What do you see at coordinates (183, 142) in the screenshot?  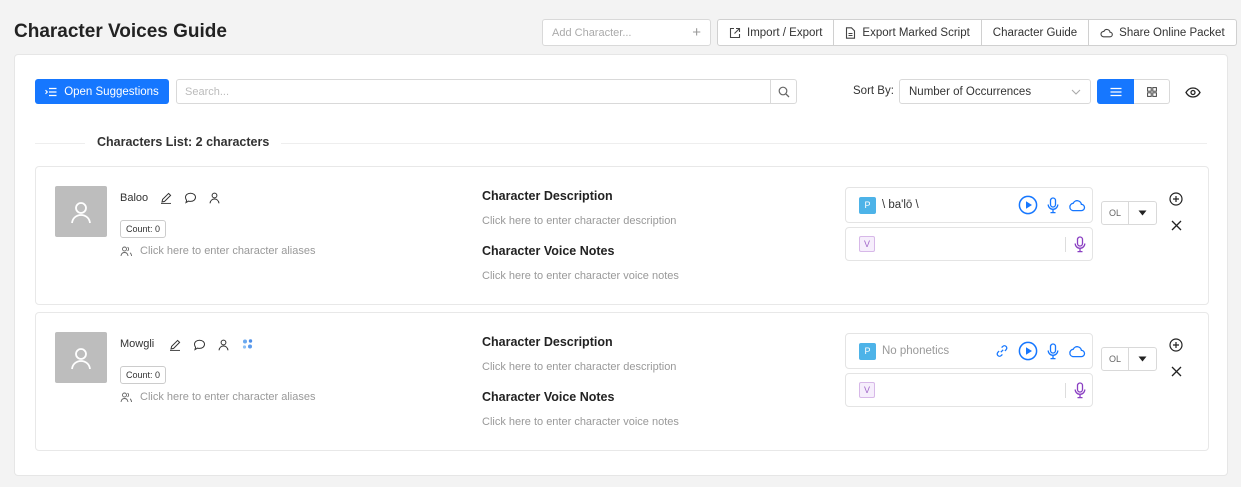 I see `characters-list-label: Characters List: 2 characters` at bounding box center [183, 142].